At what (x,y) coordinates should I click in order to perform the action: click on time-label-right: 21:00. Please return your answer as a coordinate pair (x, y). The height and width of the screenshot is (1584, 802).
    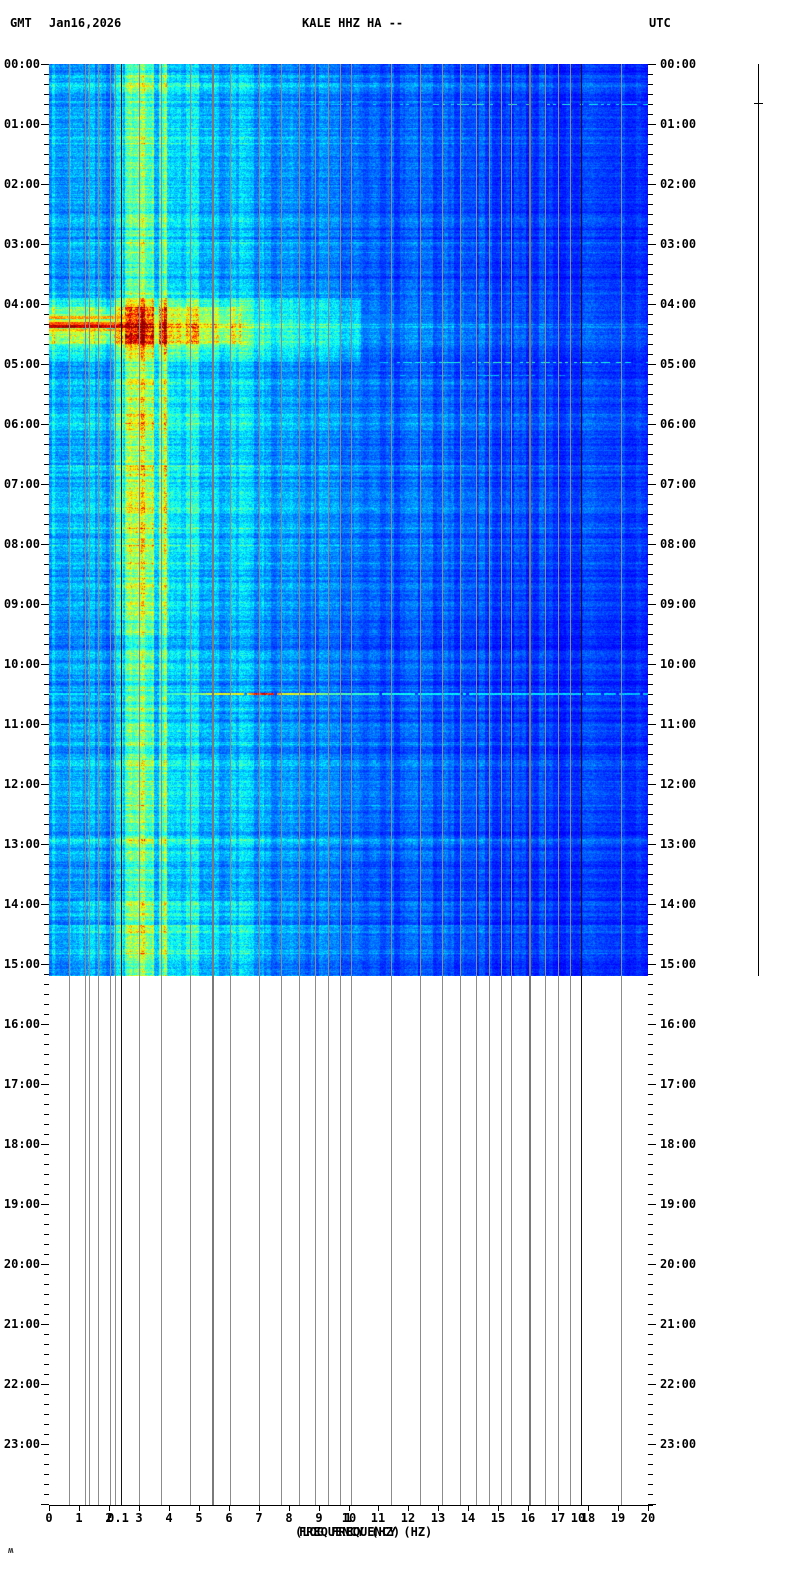
    Looking at the image, I should click on (678, 1324).